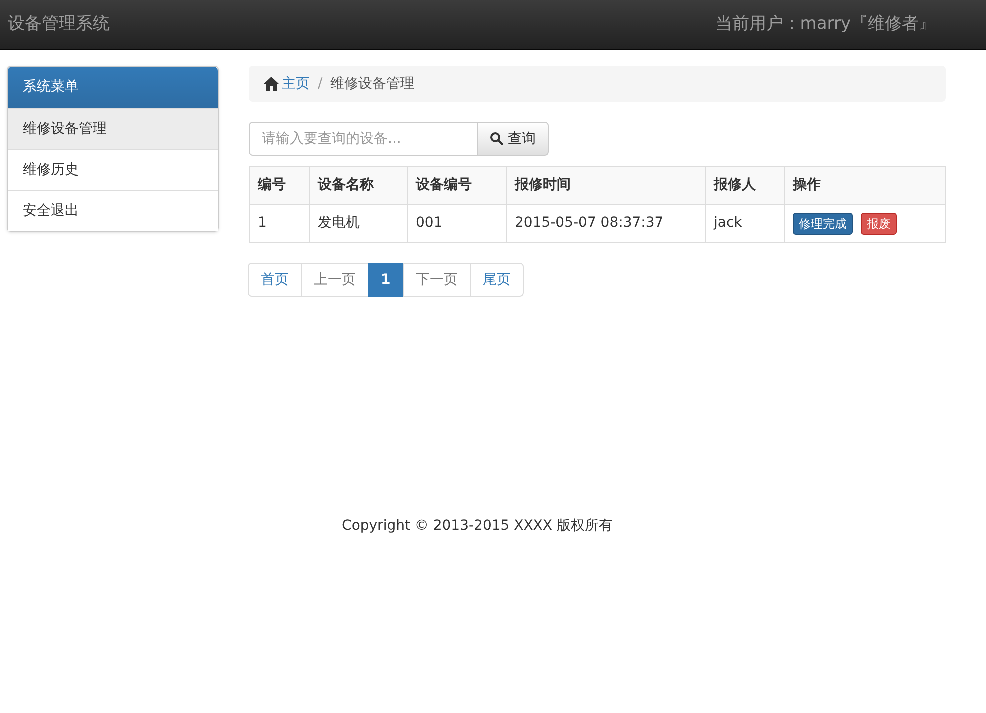  I want to click on table-cell: 2015-05-07 08:37:37, so click(606, 223).